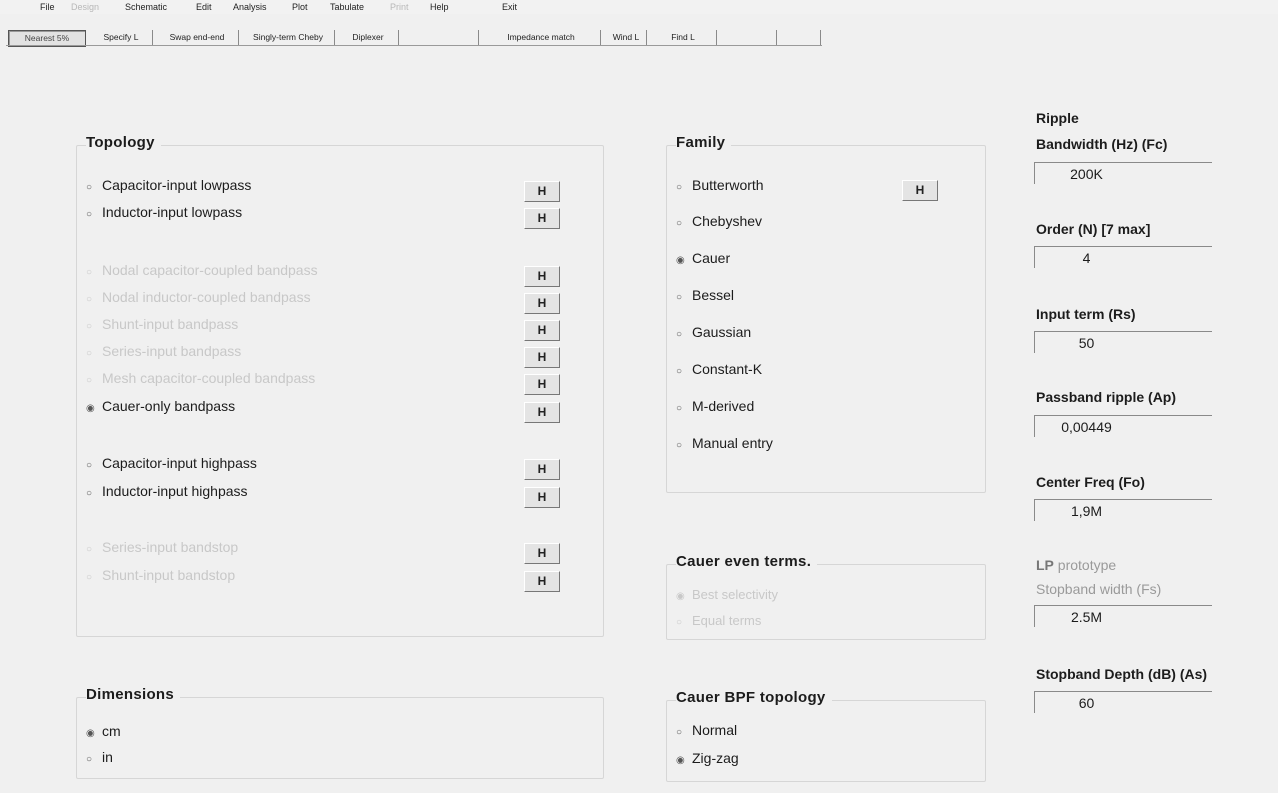 The width and height of the screenshot is (1278, 793). I want to click on family-title: Family, so click(704, 142).